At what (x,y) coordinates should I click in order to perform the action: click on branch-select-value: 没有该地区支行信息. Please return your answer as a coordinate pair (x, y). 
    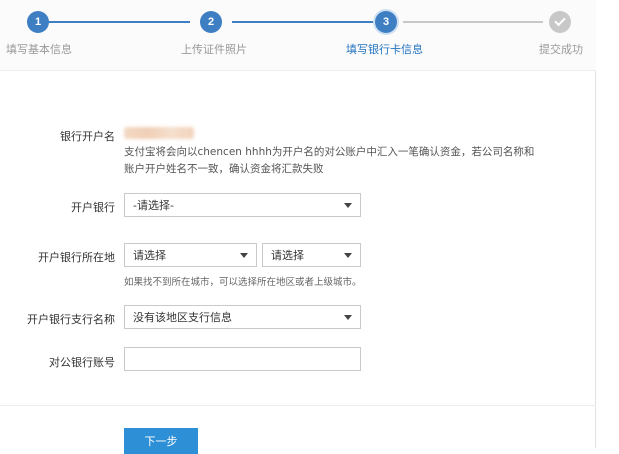
    Looking at the image, I should click on (182, 317).